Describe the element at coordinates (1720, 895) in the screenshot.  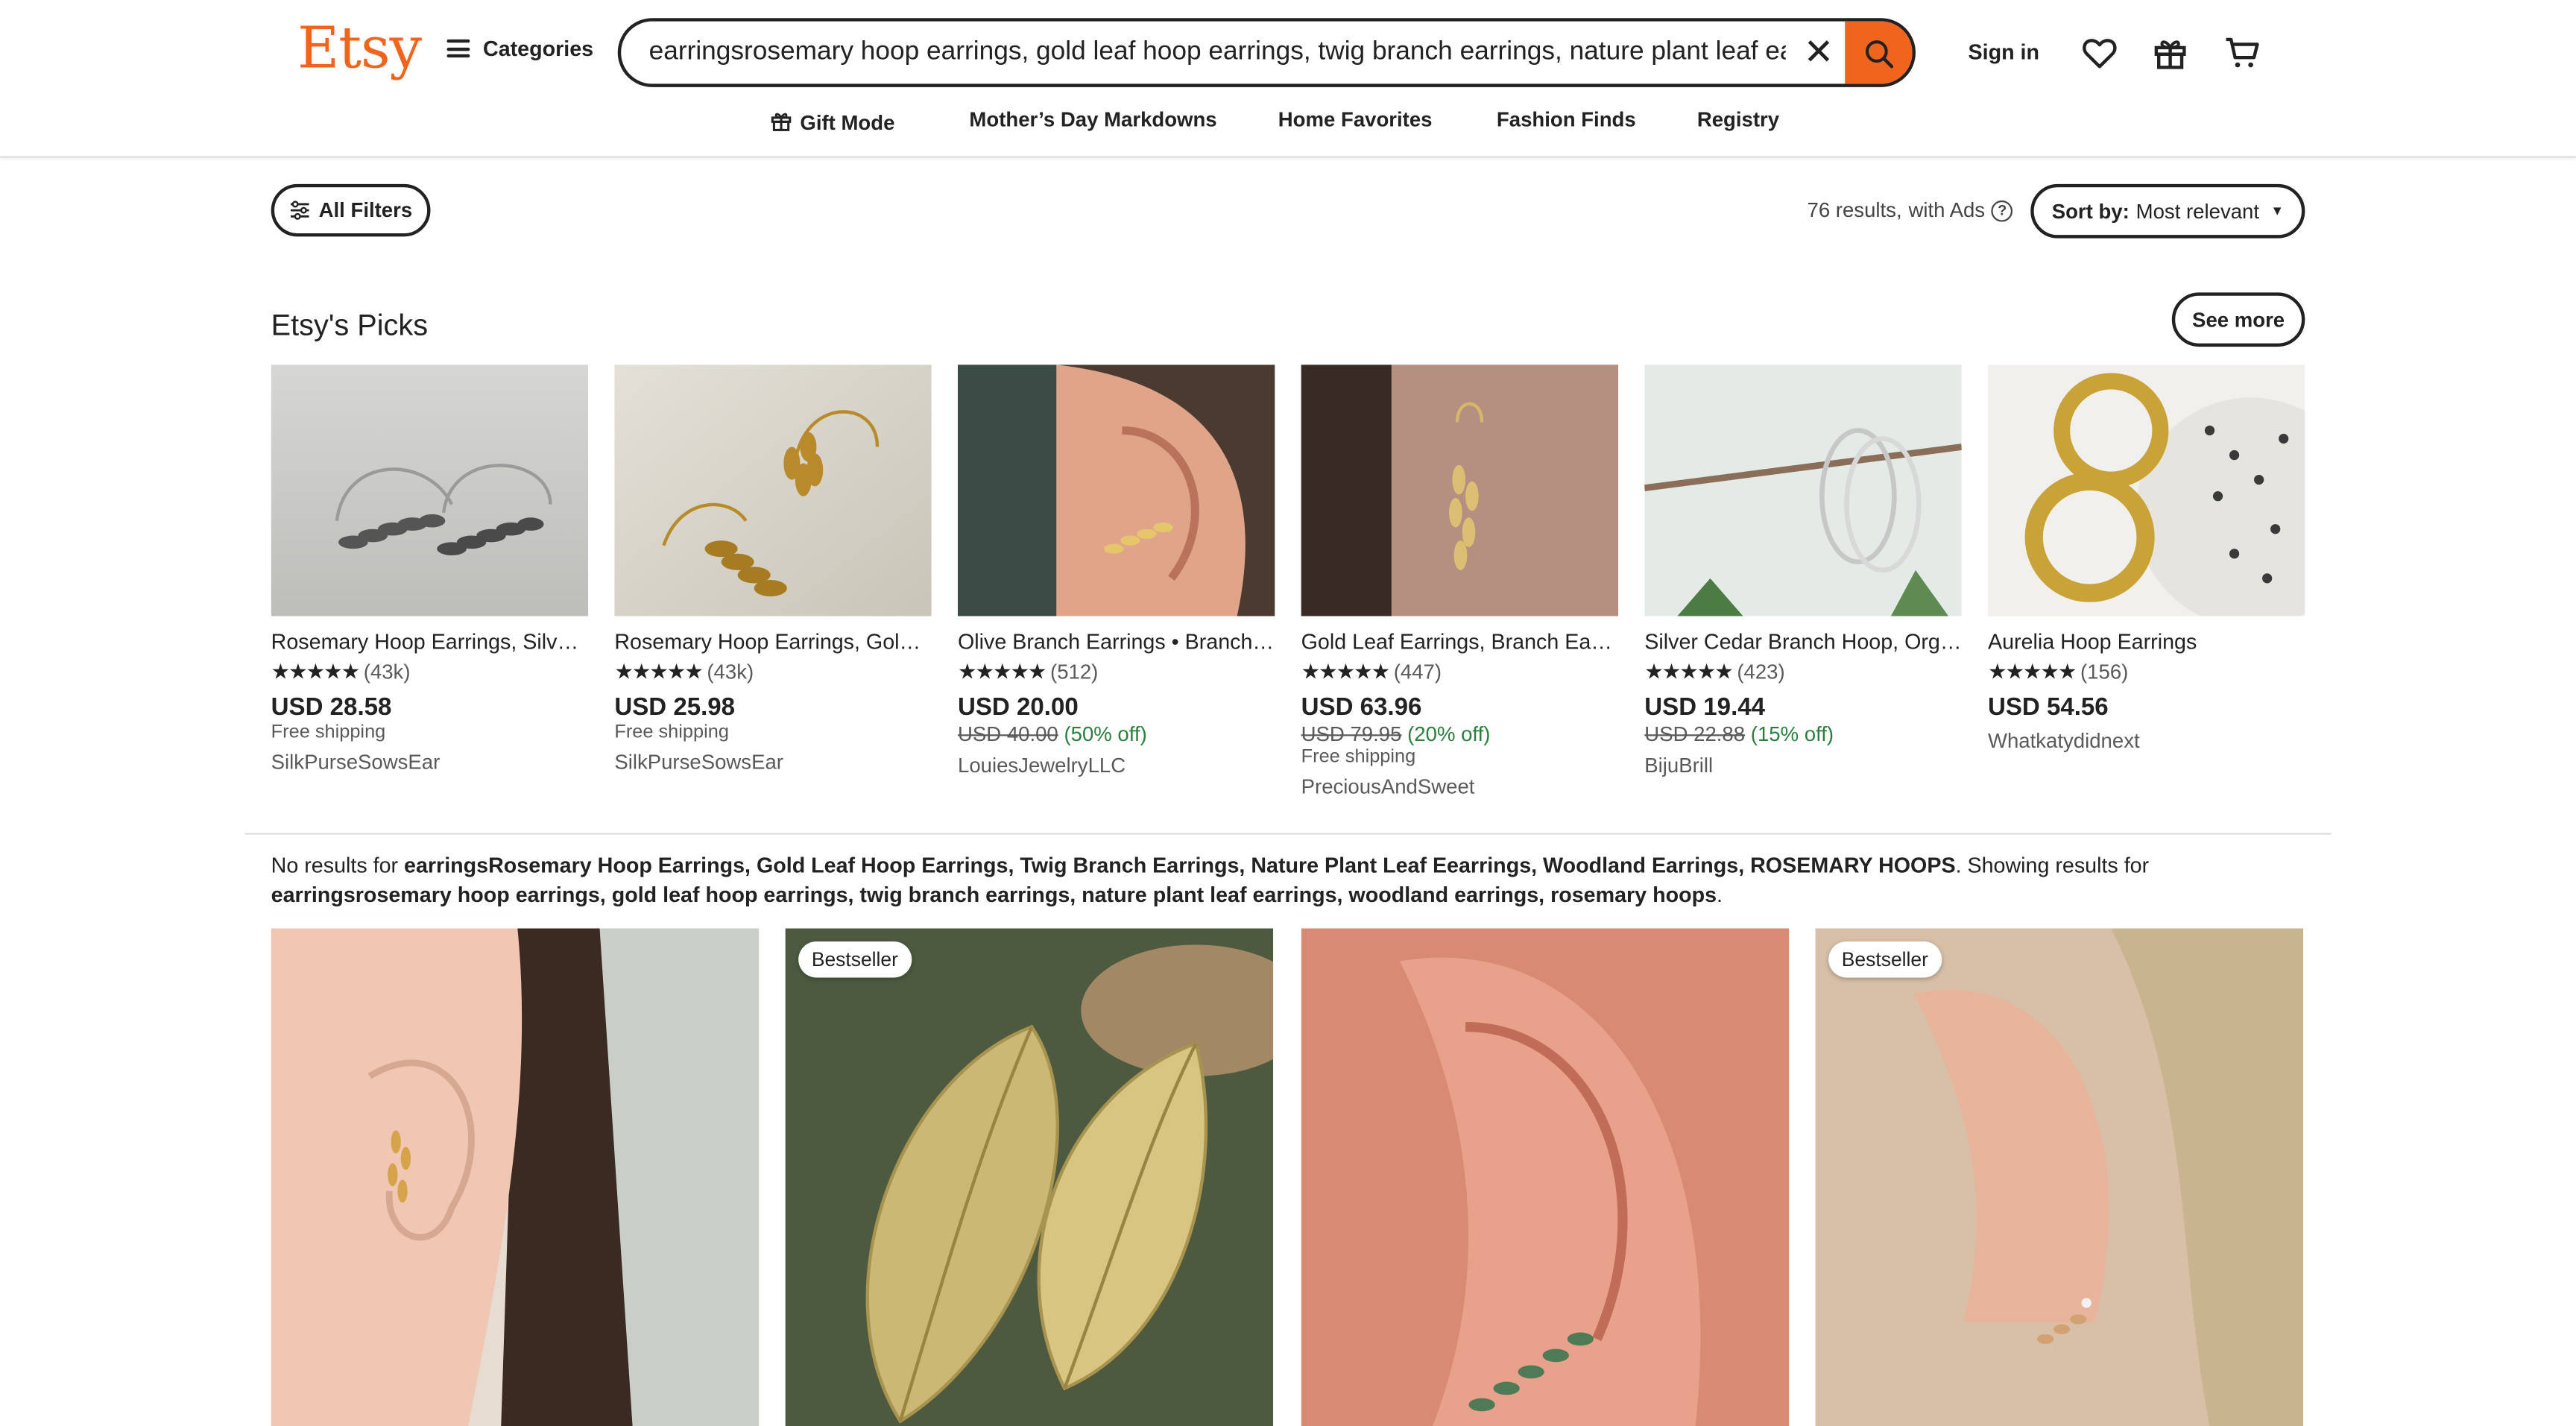
I see `notice-suffix: .` at that location.